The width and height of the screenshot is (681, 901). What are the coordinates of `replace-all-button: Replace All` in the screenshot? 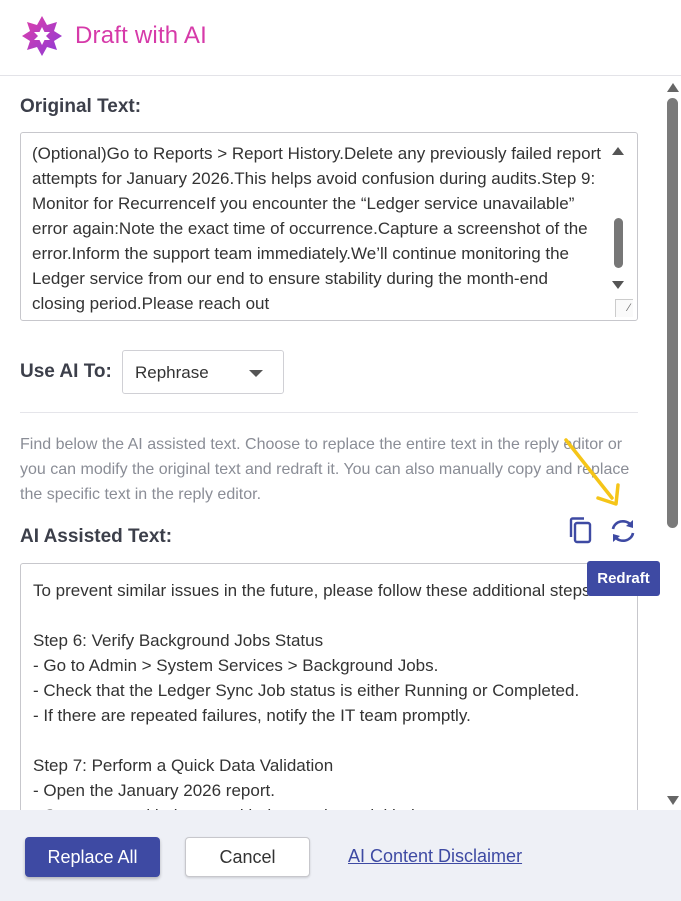 It's located at (92, 857).